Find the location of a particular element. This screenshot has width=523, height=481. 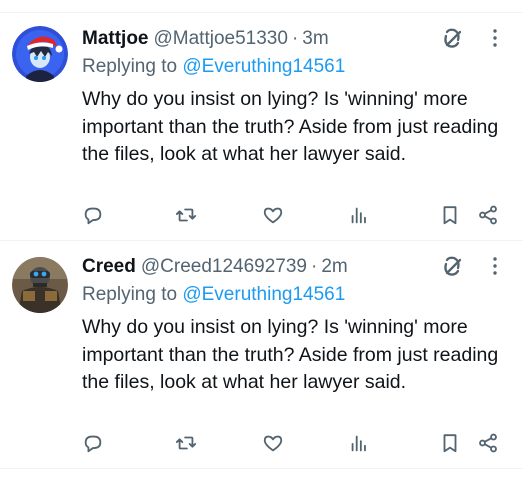

display-name: Creed is located at coordinates (109, 267).